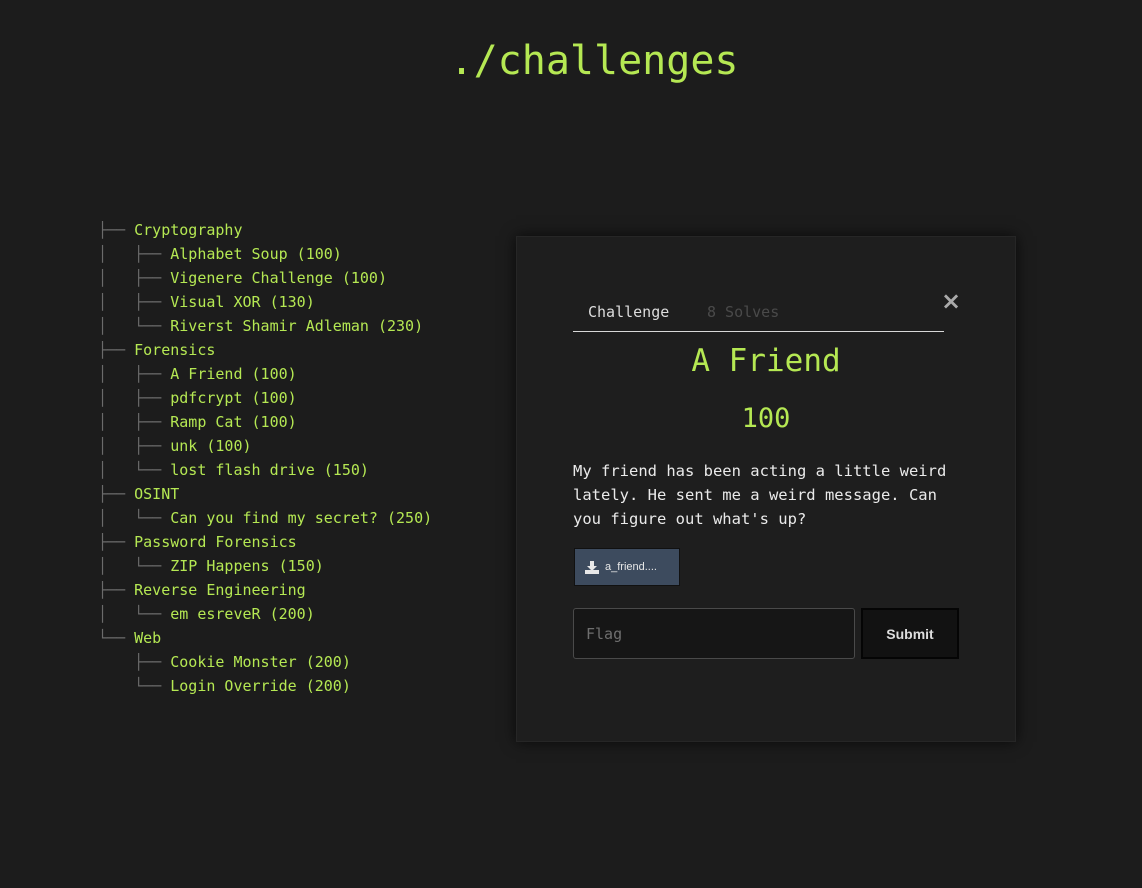 This screenshot has width=1142, height=888. I want to click on challenge-link: Login Override (200), so click(260, 686).